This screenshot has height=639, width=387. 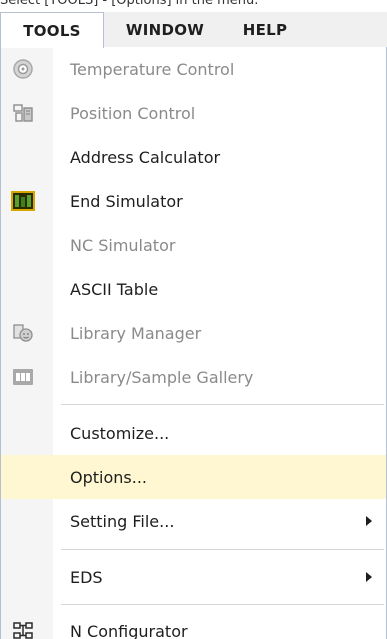 What do you see at coordinates (145, 157) in the screenshot?
I see `menu-item-label: Address Calculator` at bounding box center [145, 157].